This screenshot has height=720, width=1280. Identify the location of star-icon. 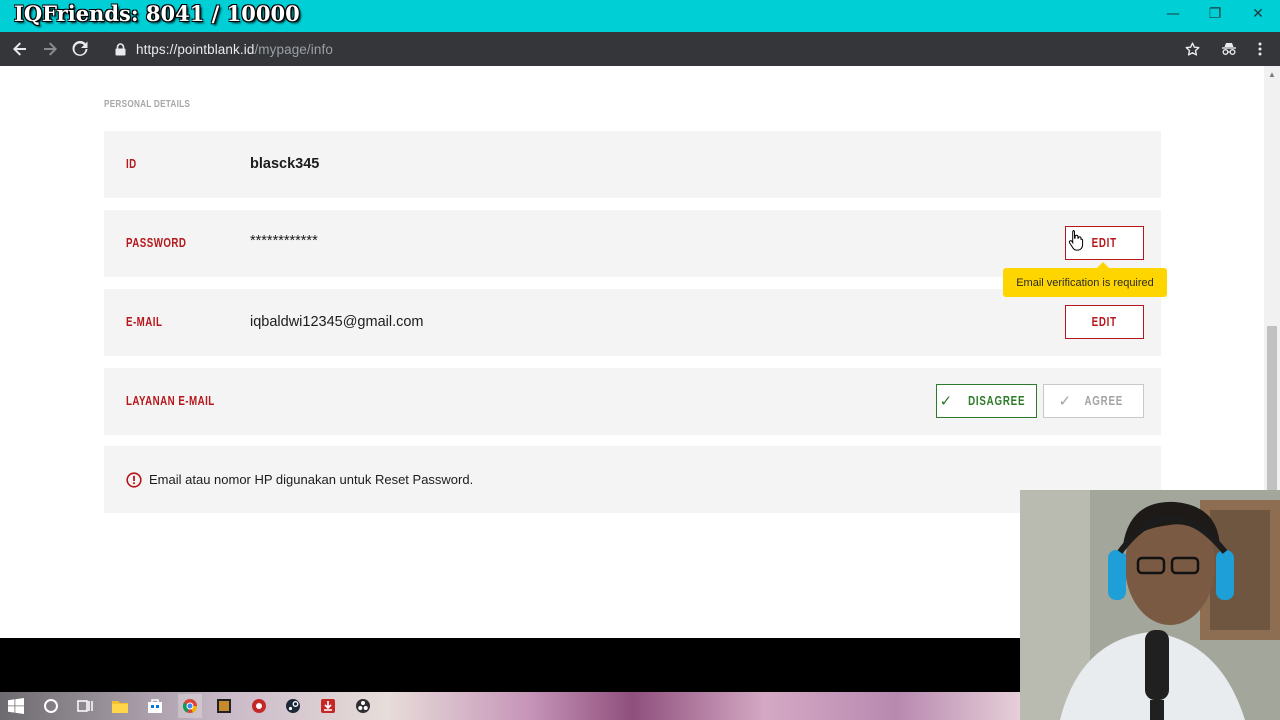
(1192, 48).